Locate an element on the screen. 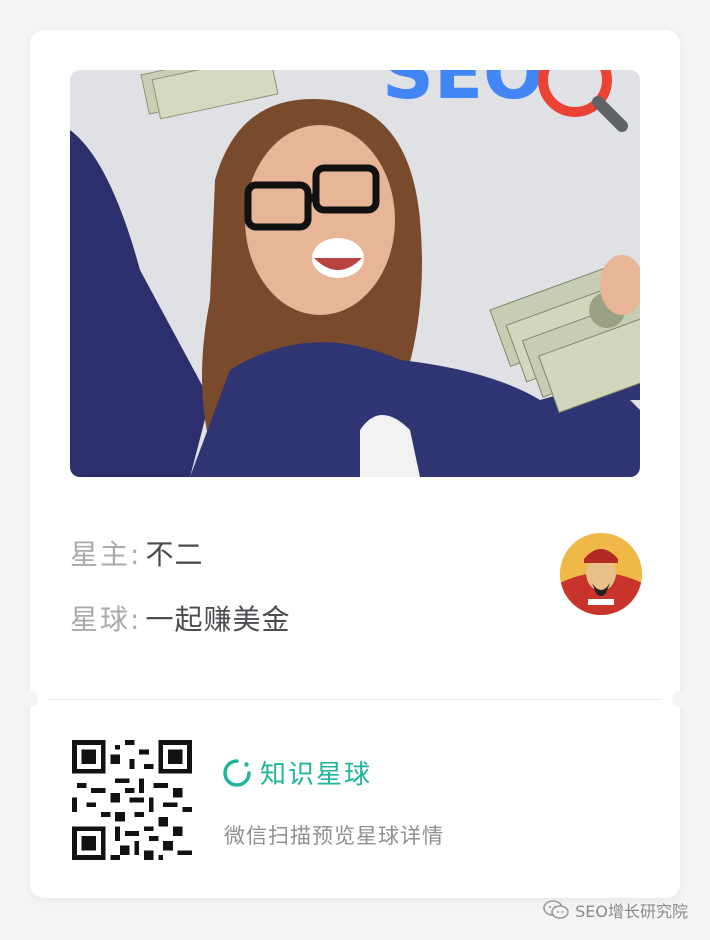 Image resolution: width=710 pixels, height=940 pixels. owner-label: 星主: is located at coordinates (106, 554).